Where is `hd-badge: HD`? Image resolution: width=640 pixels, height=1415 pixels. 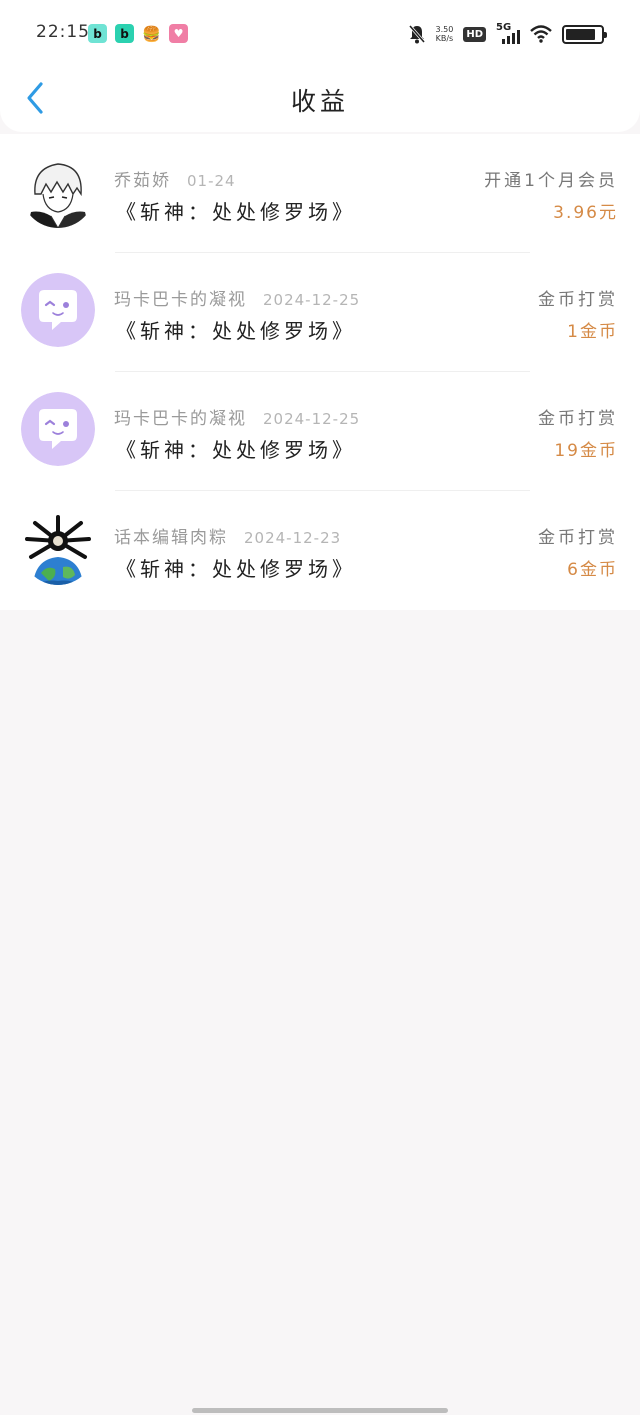 hd-badge: HD is located at coordinates (474, 34).